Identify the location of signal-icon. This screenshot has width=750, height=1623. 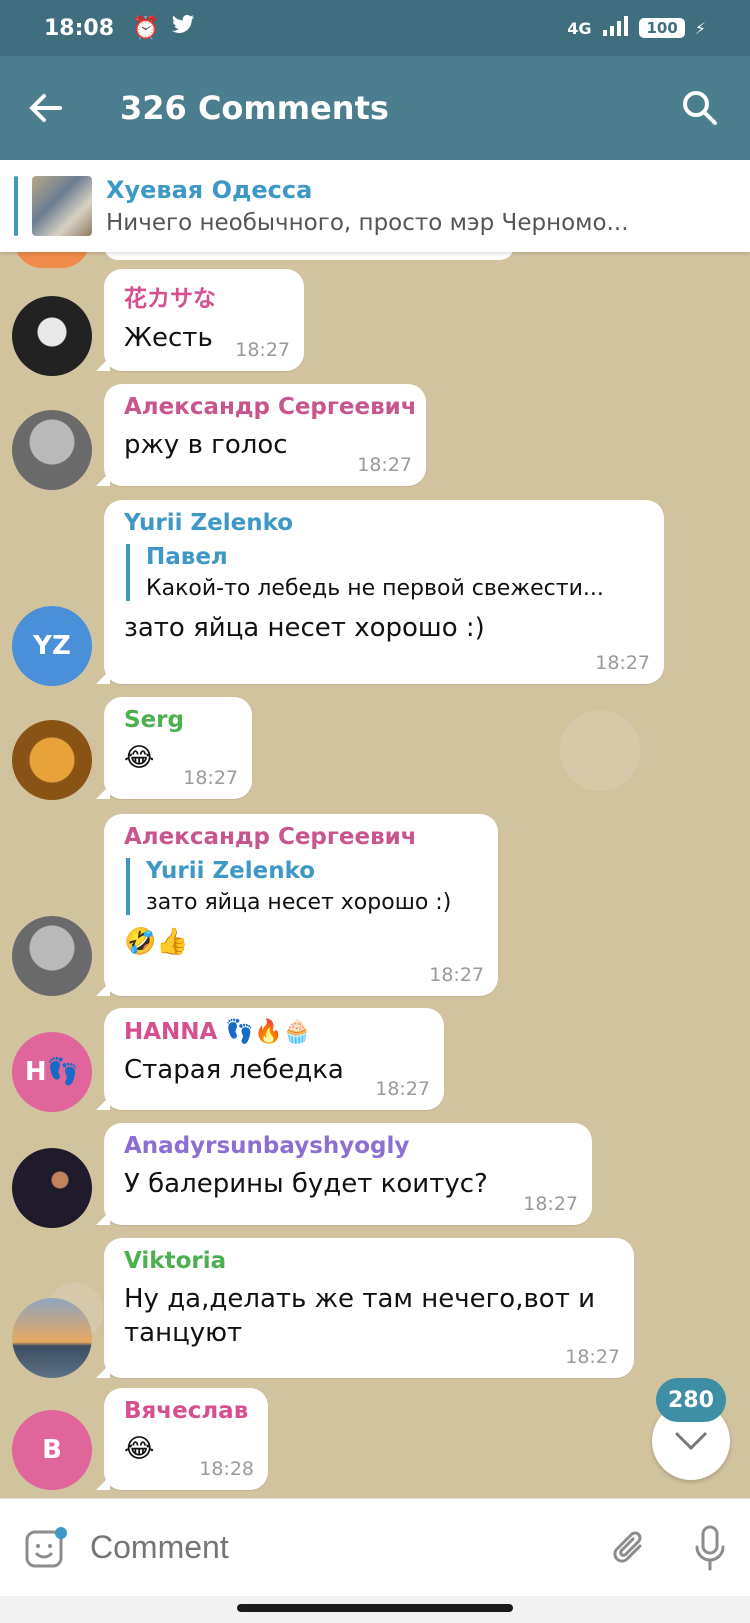
(615, 28).